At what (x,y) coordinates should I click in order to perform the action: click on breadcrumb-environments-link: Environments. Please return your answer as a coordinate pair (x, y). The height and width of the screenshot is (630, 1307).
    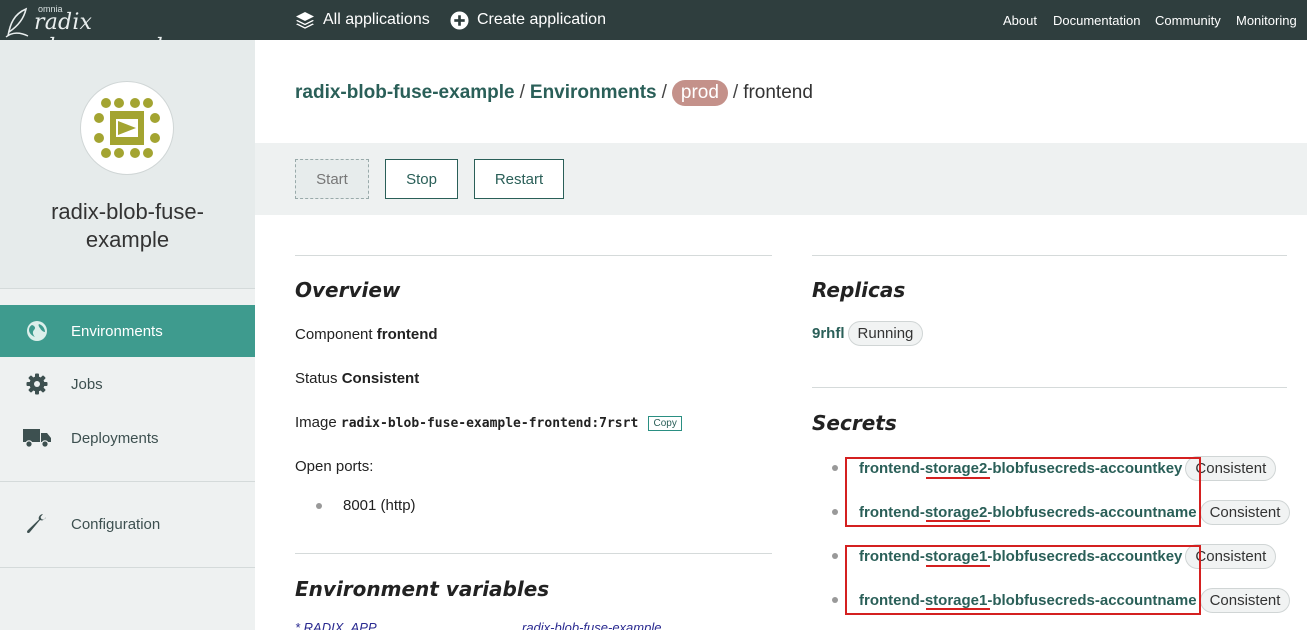
    Looking at the image, I should click on (593, 93).